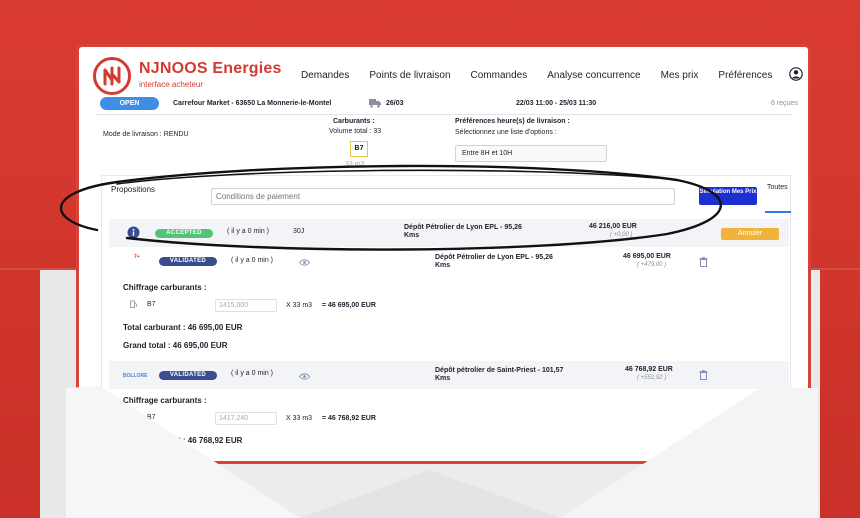 This screenshot has height=518, width=860. Describe the element at coordinates (349, 305) in the screenshot. I see `chiffrage-line-total: = 46 695,00 EUR` at that location.